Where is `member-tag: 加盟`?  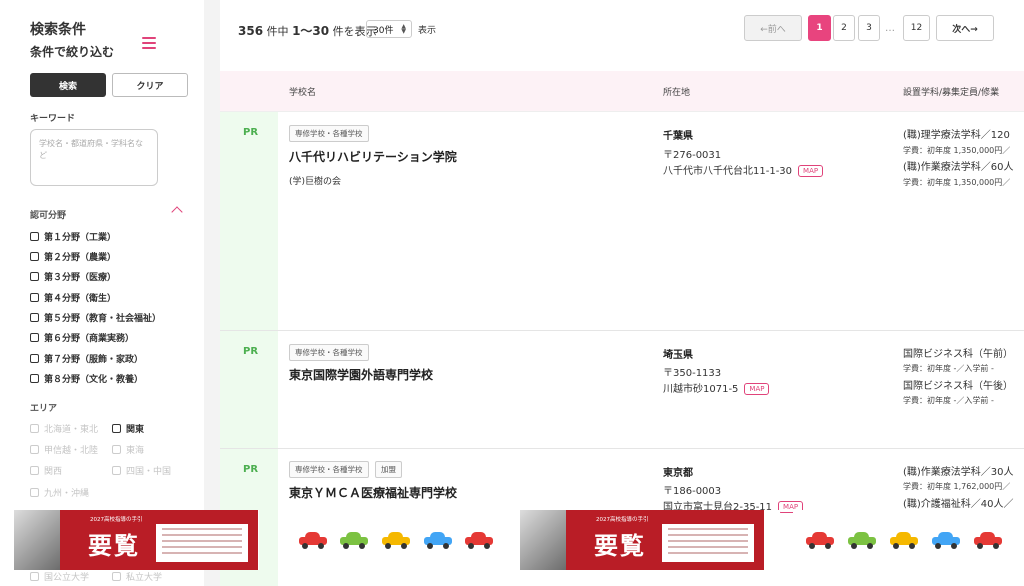 member-tag: 加盟 is located at coordinates (388, 469).